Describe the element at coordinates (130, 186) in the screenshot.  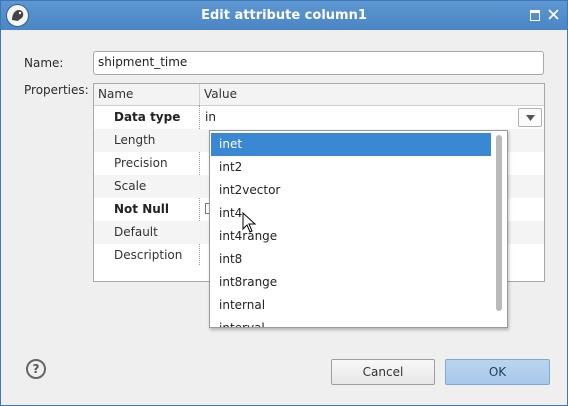
I see `row-label: Scale` at that location.